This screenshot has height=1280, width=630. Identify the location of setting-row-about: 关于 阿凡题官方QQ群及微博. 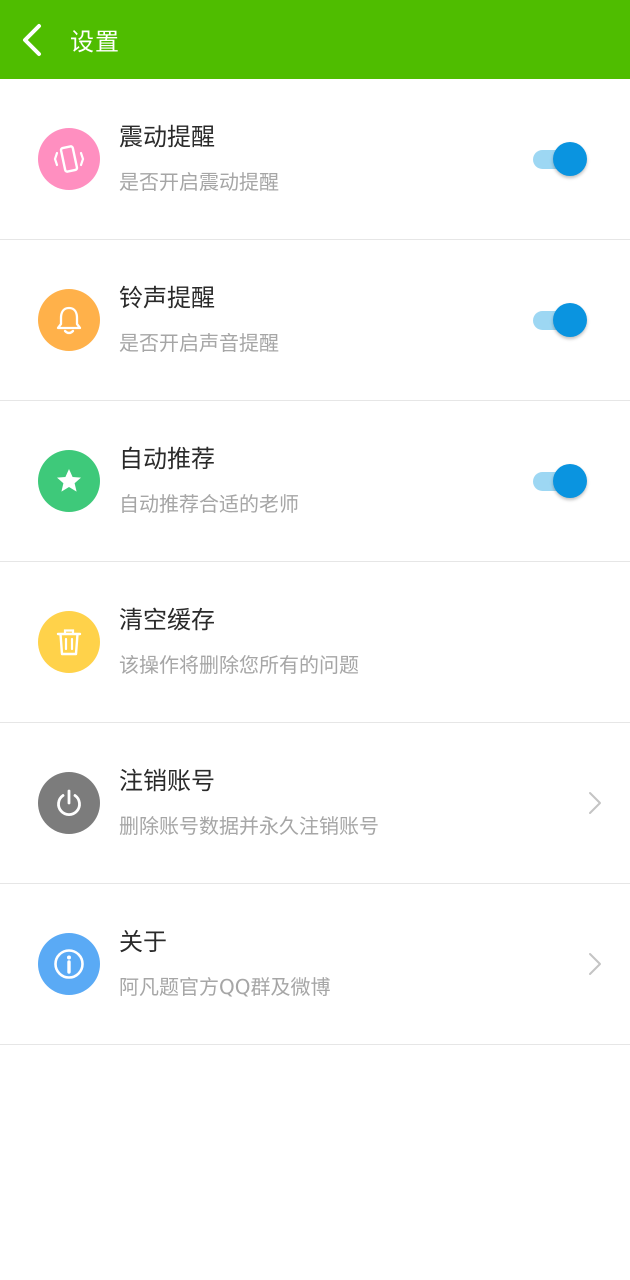
(315, 964).